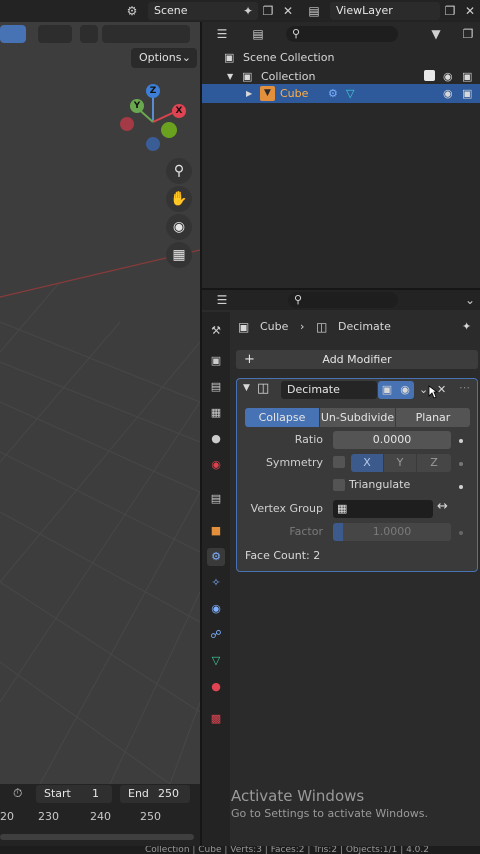 The image size is (480, 854). What do you see at coordinates (179, 111) in the screenshot?
I see `gizmo-x-label: X` at bounding box center [179, 111].